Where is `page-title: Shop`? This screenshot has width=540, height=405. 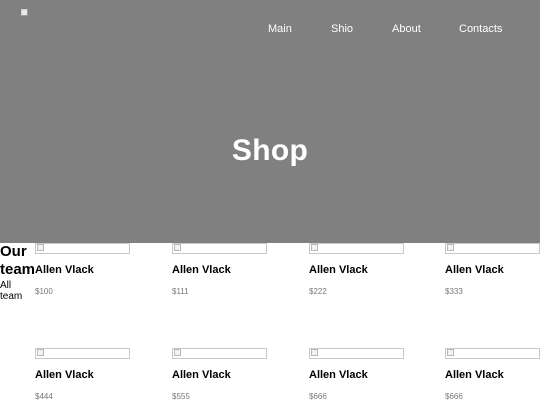
page-title: Shop is located at coordinates (270, 150).